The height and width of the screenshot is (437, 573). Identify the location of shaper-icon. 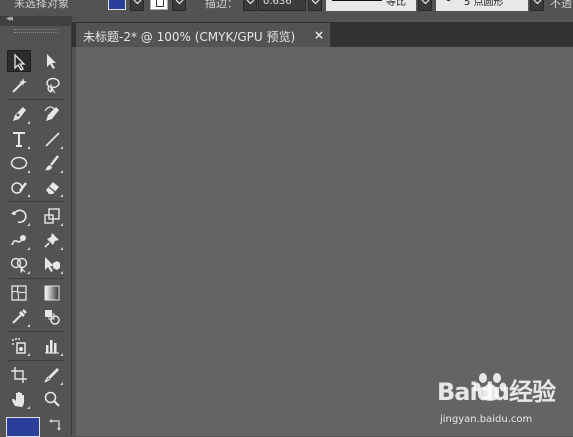
(19, 188).